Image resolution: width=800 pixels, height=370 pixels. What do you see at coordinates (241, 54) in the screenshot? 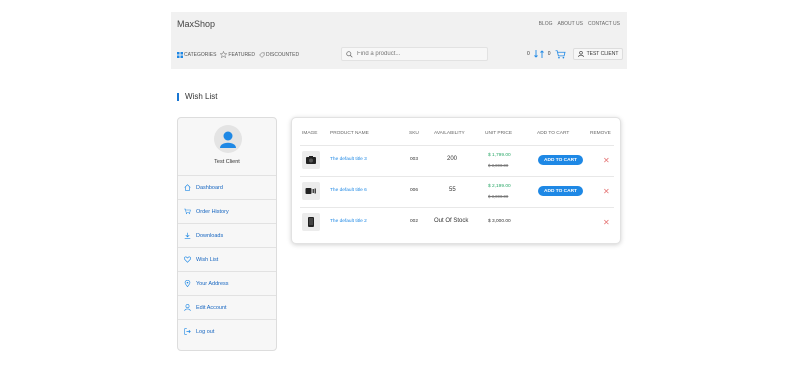
I see `nav-label: FEATURED` at bounding box center [241, 54].